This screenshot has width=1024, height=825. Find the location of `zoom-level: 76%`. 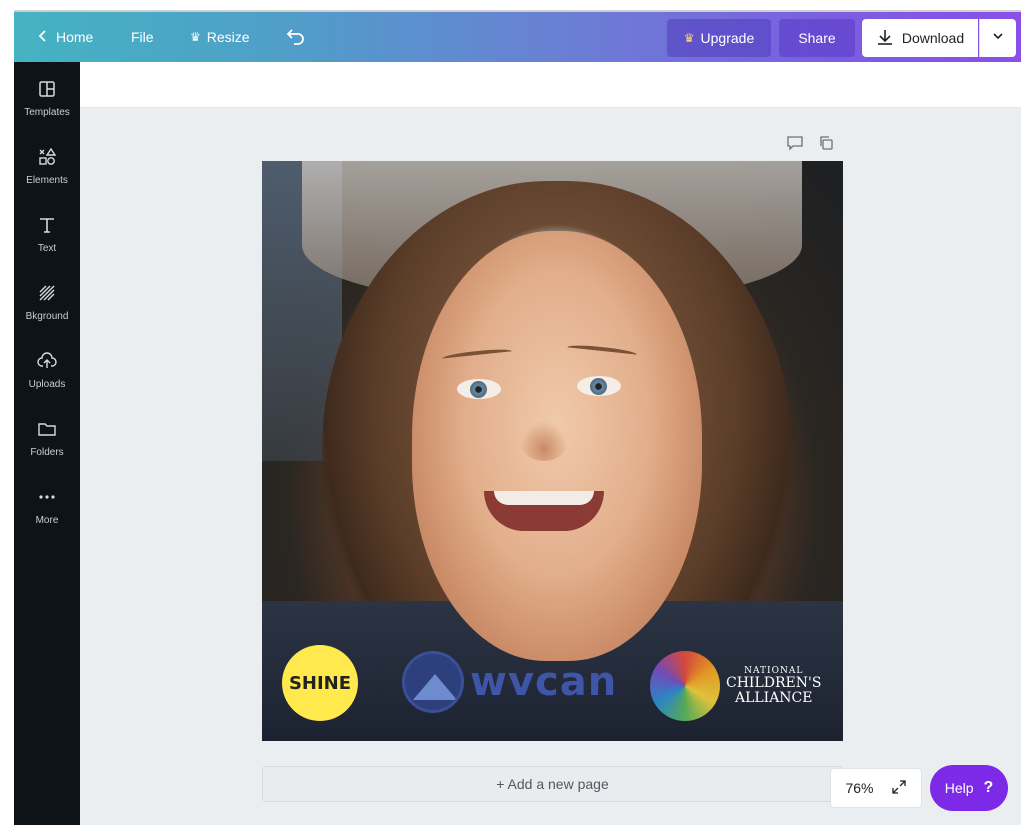

zoom-level: 76% is located at coordinates (859, 788).